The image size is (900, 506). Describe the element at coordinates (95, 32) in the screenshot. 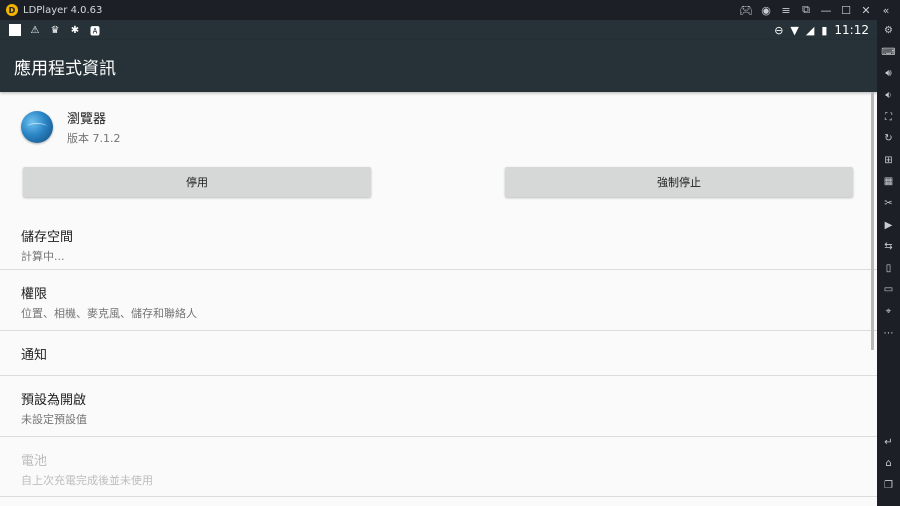

I see `a-box-icon: 🅰︎` at that location.